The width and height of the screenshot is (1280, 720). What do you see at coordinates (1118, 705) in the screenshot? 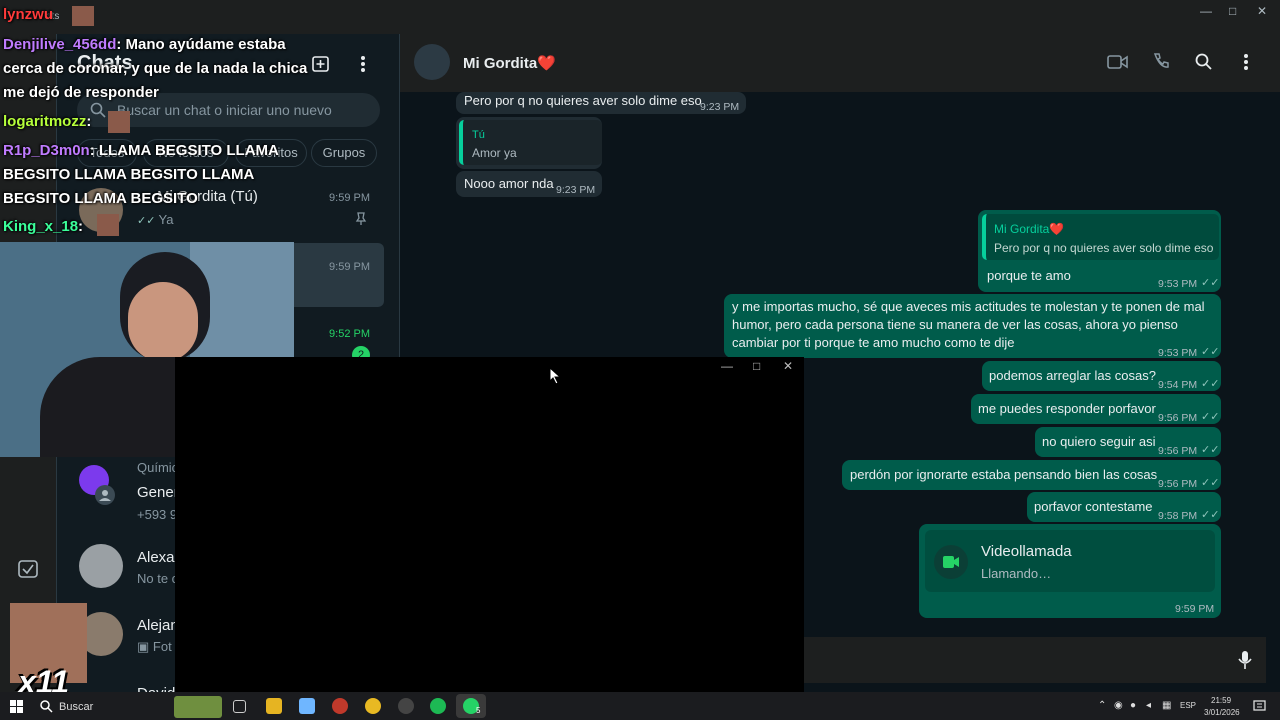
I see `tray-app-icon: ◉` at bounding box center [1118, 705].